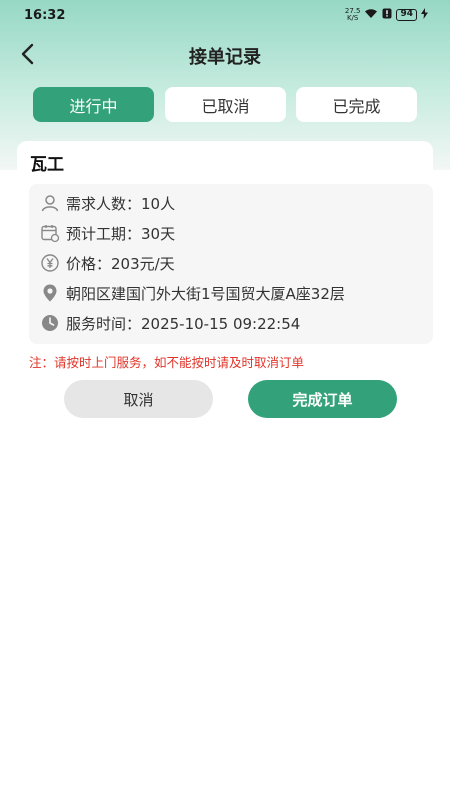 Image resolution: width=450 pixels, height=800 pixels. What do you see at coordinates (138, 399) in the screenshot?
I see `cancel-button: 取消` at bounding box center [138, 399].